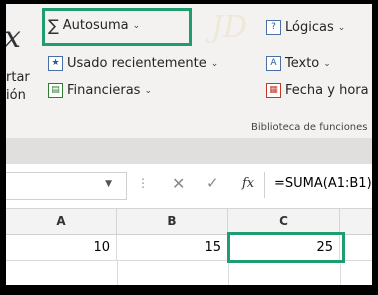 This screenshot has height=295, width=378. What do you see at coordinates (323, 183) in the screenshot?
I see `formula-input: =SUMA(A1:B1)` at bounding box center [323, 183].